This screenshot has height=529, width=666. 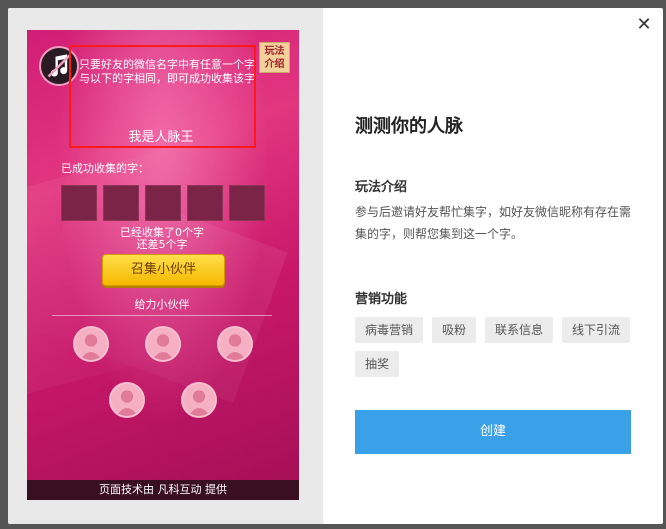 I want to click on marketing-heading: 营销功能, so click(x=381, y=299).